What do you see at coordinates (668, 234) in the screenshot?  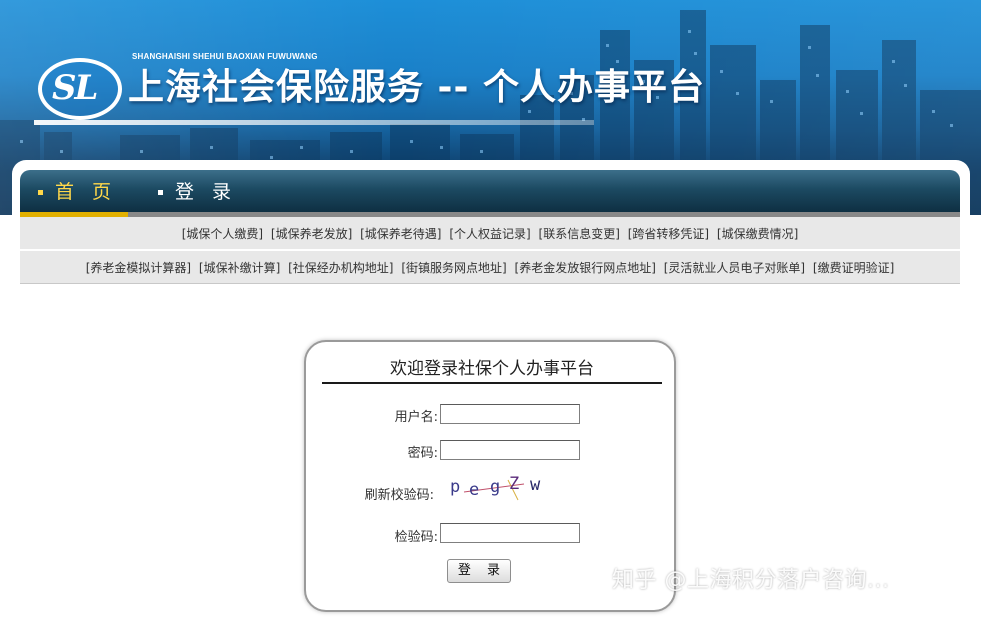 I see `link-cross-province-transfer: [跨省转移凭证]` at bounding box center [668, 234].